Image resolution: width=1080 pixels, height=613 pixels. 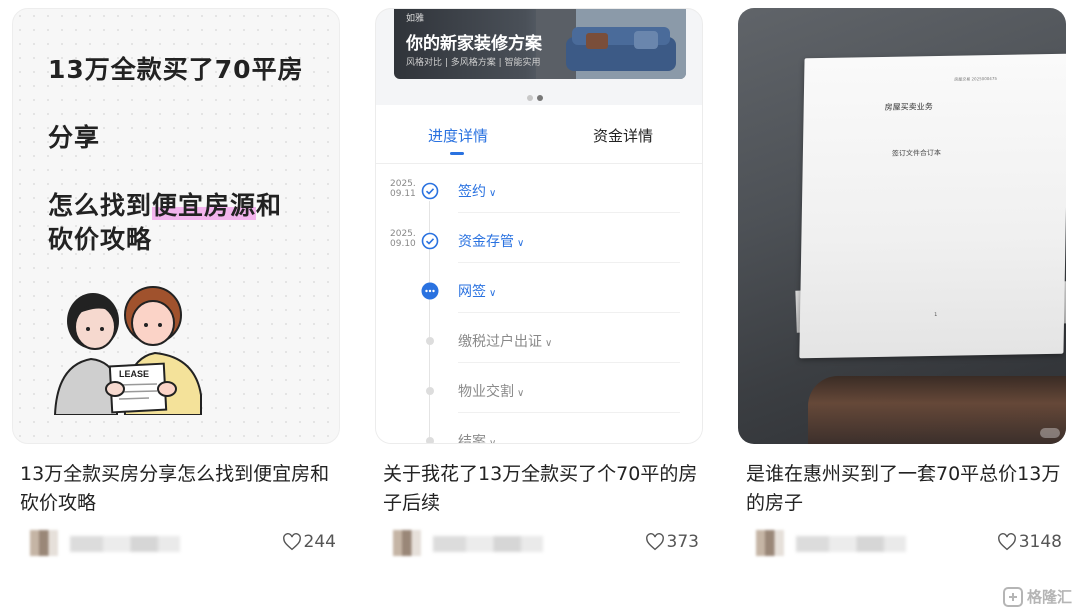 What do you see at coordinates (623, 135) in the screenshot?
I see `tab-fund-details: 资金详情` at bounding box center [623, 135].